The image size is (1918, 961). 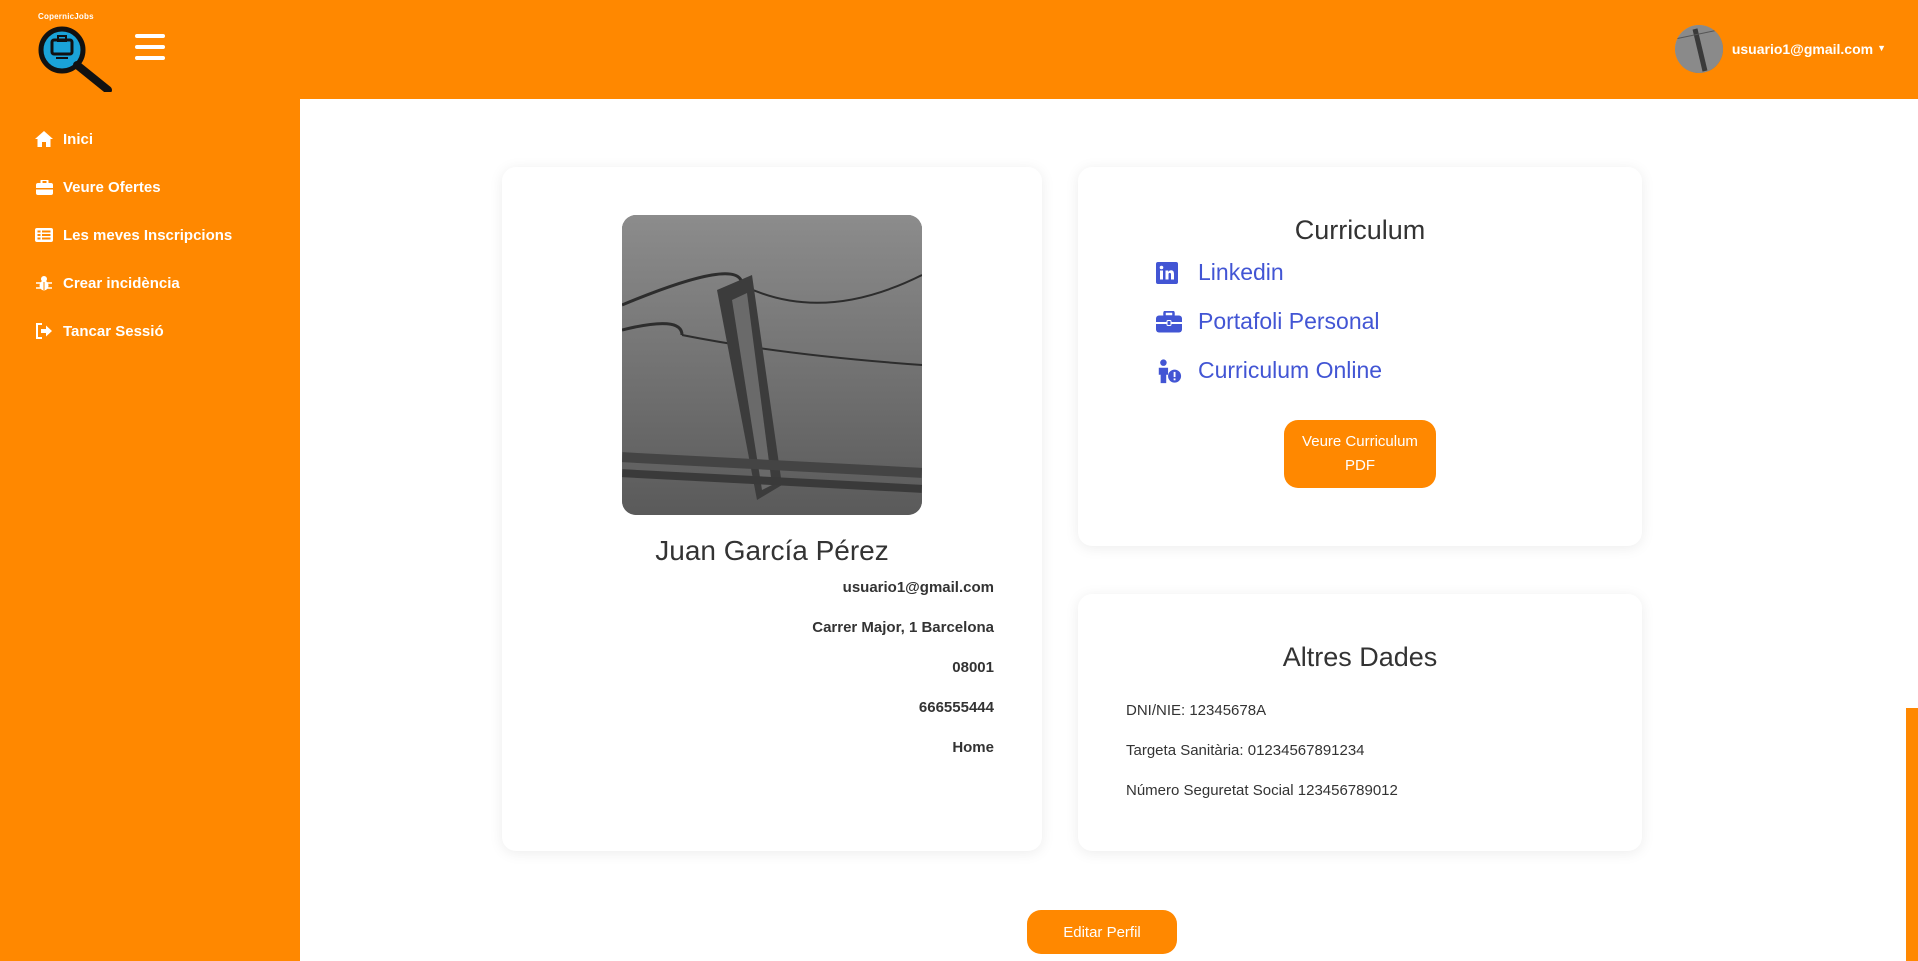 What do you see at coordinates (903, 627) in the screenshot?
I see `profile-address: Carrer Major, 1 Barcelona` at bounding box center [903, 627].